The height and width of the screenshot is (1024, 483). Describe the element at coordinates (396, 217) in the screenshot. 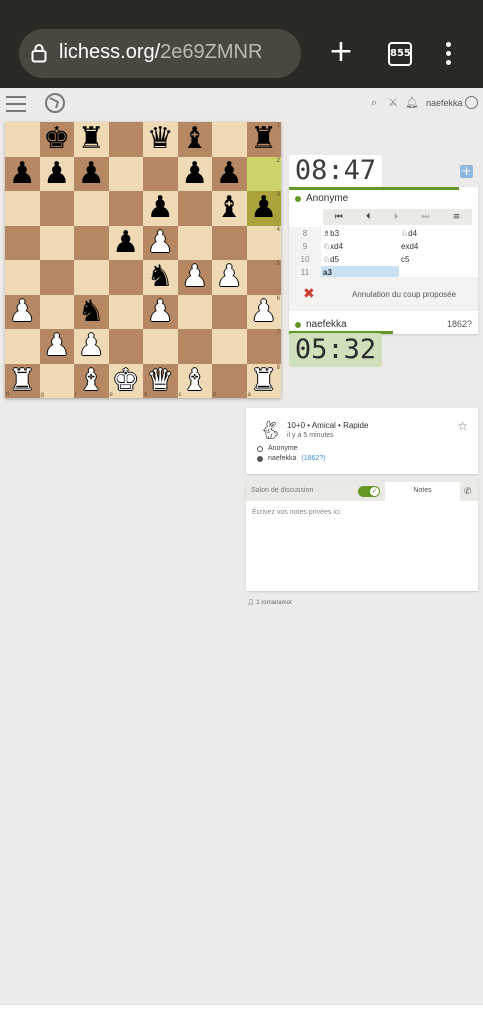

I see `next-move-icon: ⏵` at that location.